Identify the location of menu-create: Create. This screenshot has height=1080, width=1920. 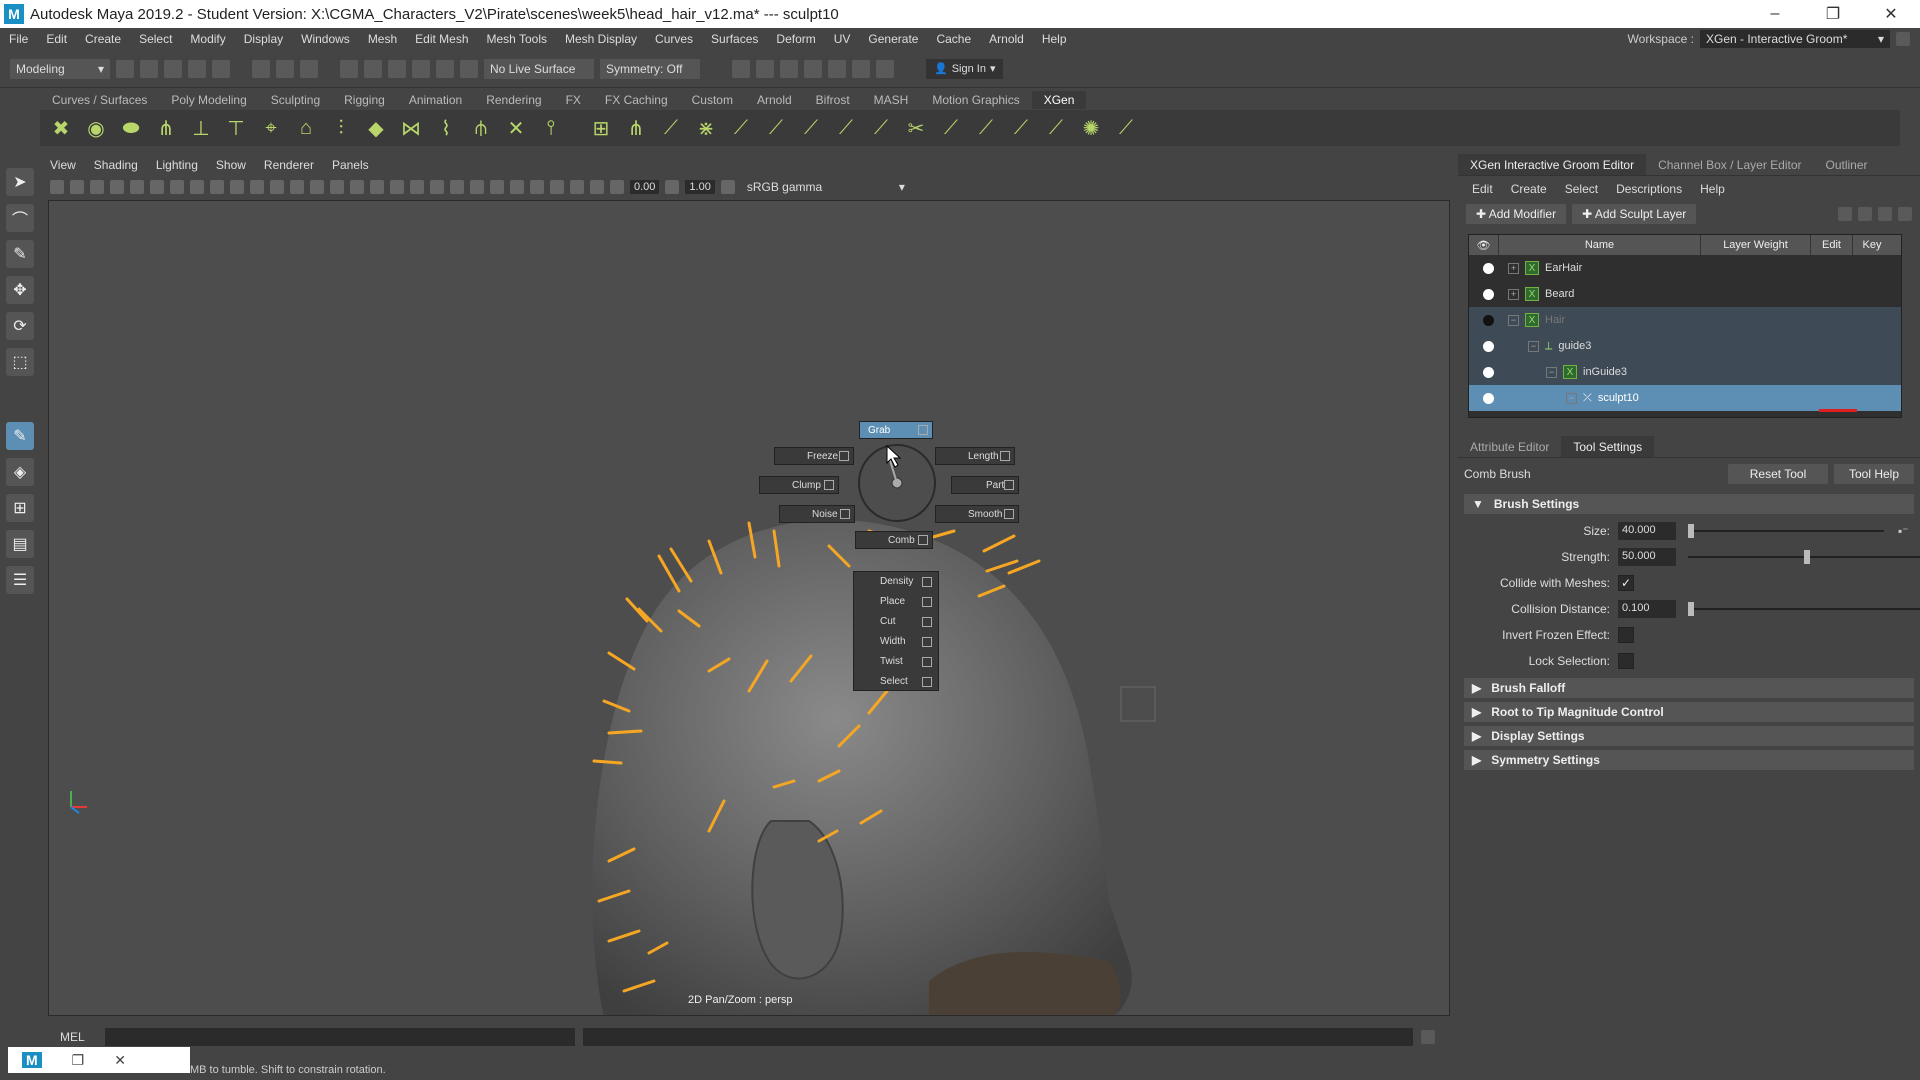
(103, 39).